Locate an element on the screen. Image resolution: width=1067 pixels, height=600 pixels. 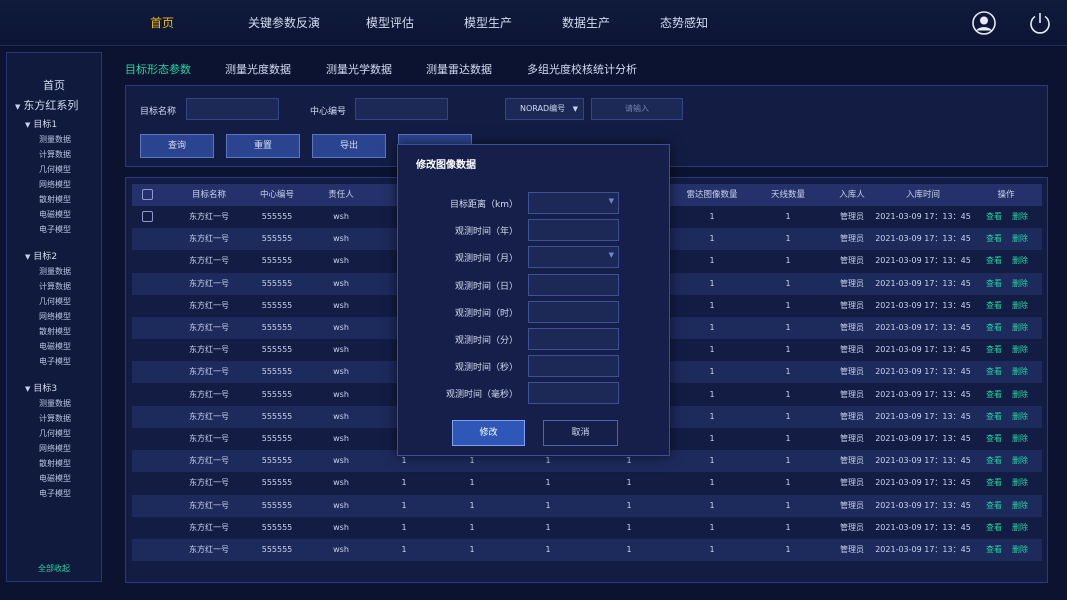
modify-button: 修改 is located at coordinates (488, 433).